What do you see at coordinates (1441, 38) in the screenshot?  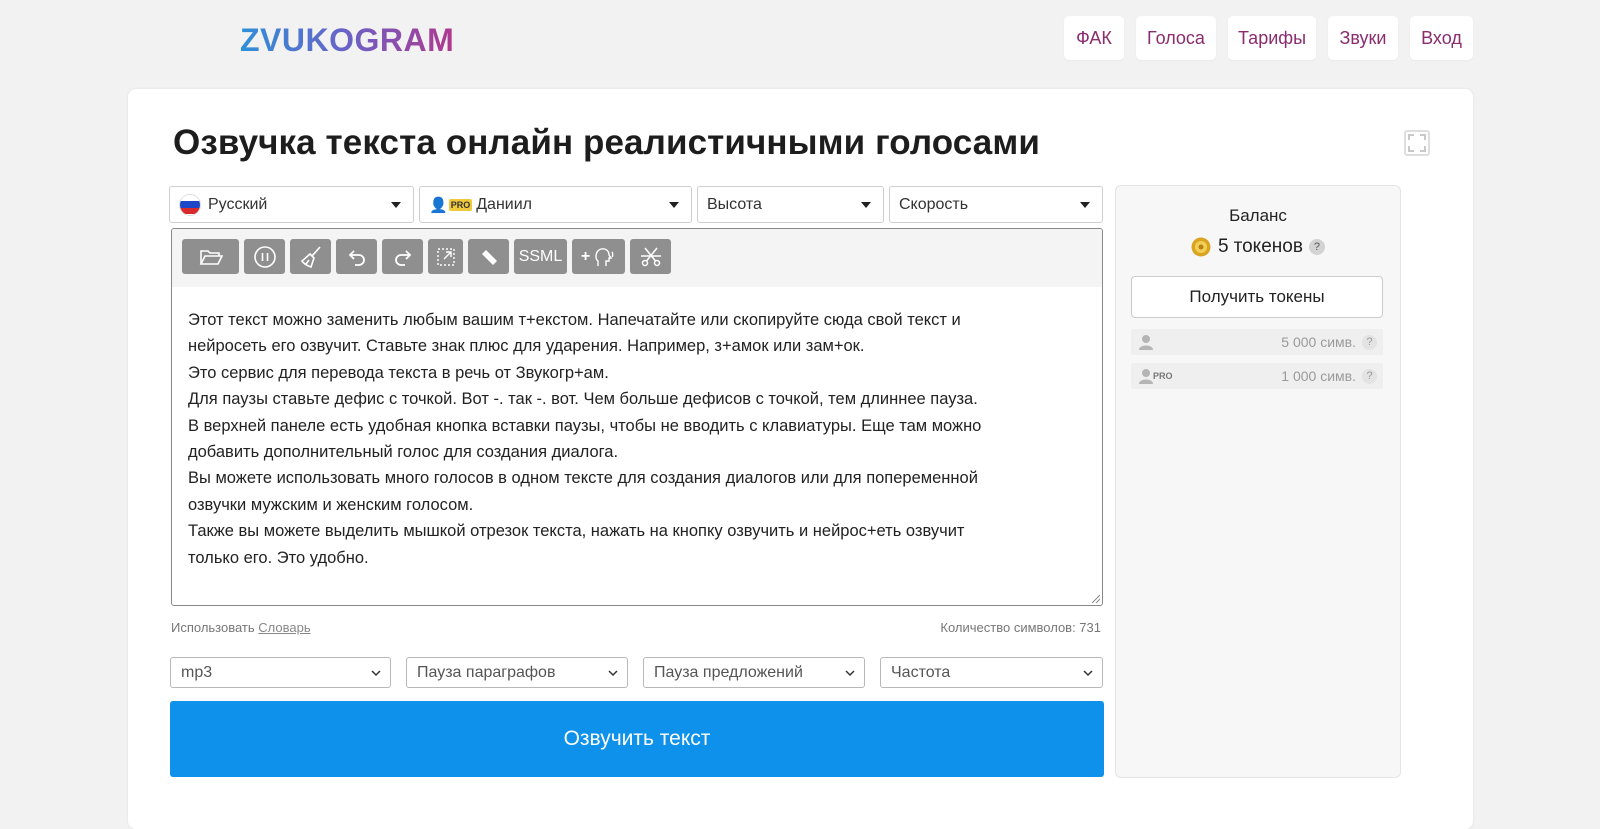 I see `nav-login: Вход` at bounding box center [1441, 38].